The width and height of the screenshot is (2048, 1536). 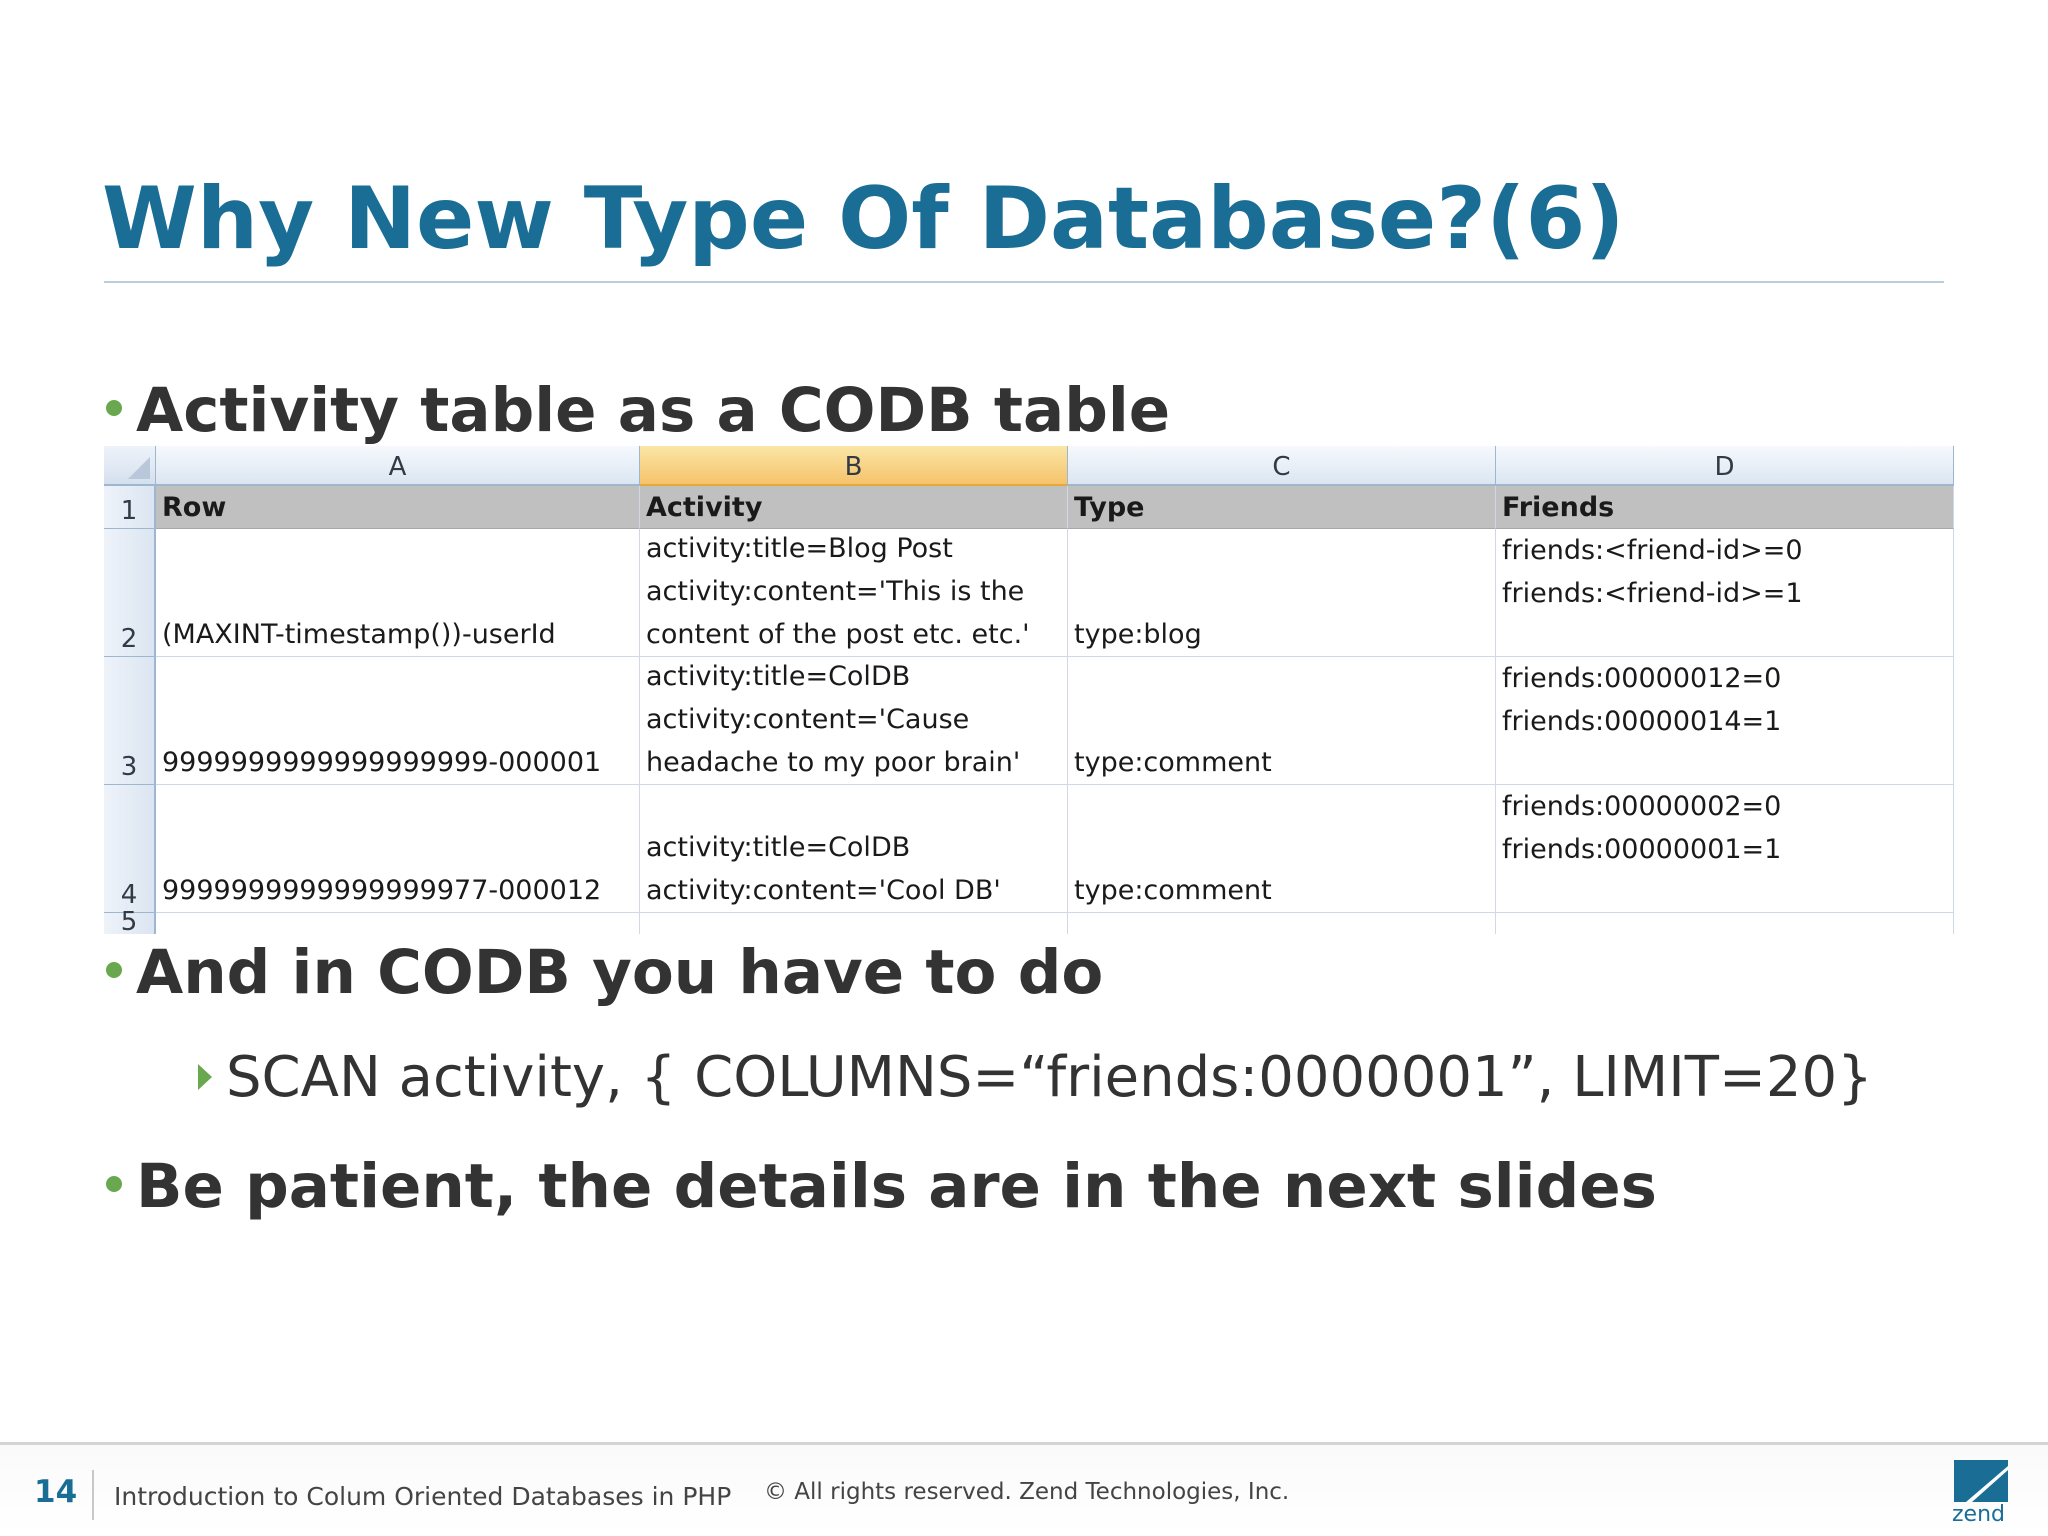 I want to click on row-number: 1, so click(x=129, y=511).